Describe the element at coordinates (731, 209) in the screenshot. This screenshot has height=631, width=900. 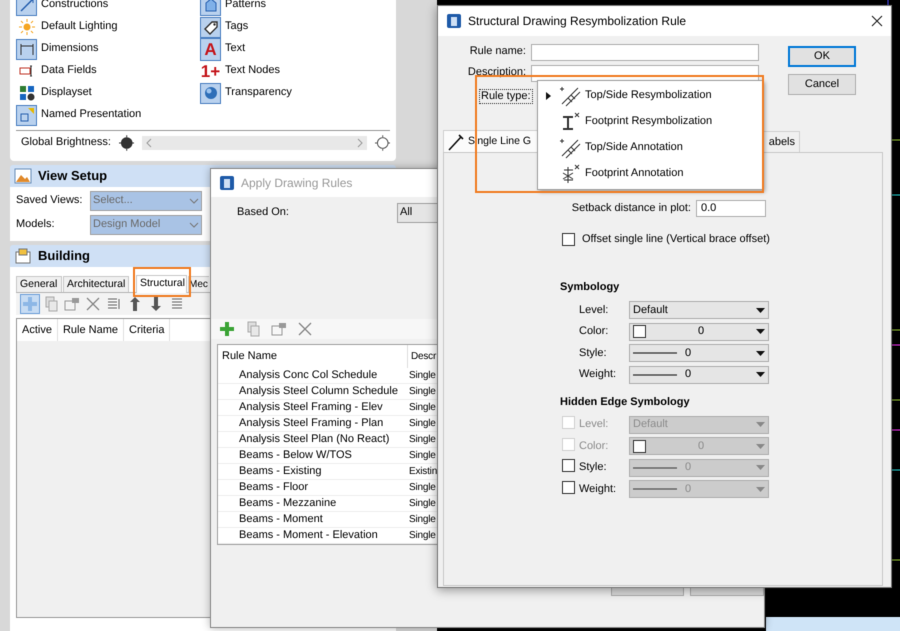
I see `setback-field: 0.0` at that location.